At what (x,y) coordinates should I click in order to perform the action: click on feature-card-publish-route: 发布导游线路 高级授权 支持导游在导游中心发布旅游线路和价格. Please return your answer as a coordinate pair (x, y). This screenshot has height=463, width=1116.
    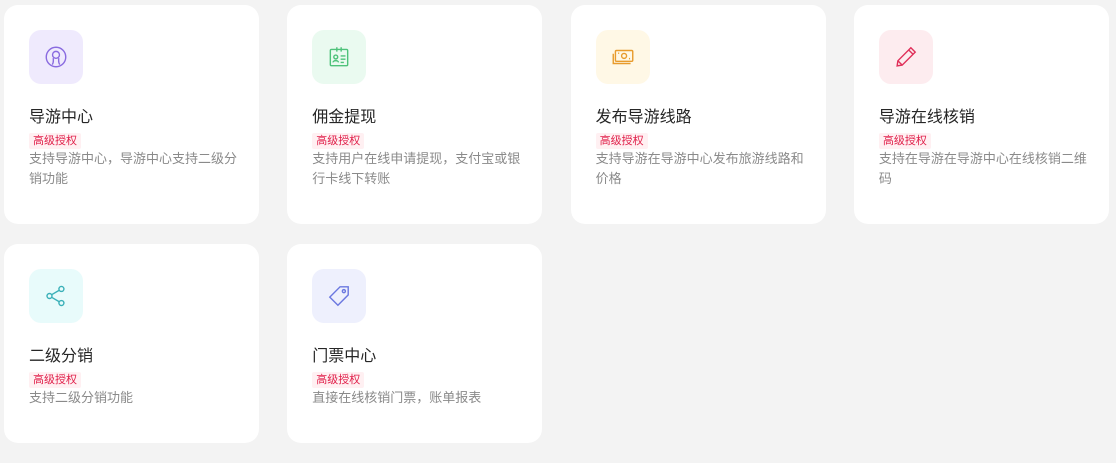
    Looking at the image, I should click on (698, 114).